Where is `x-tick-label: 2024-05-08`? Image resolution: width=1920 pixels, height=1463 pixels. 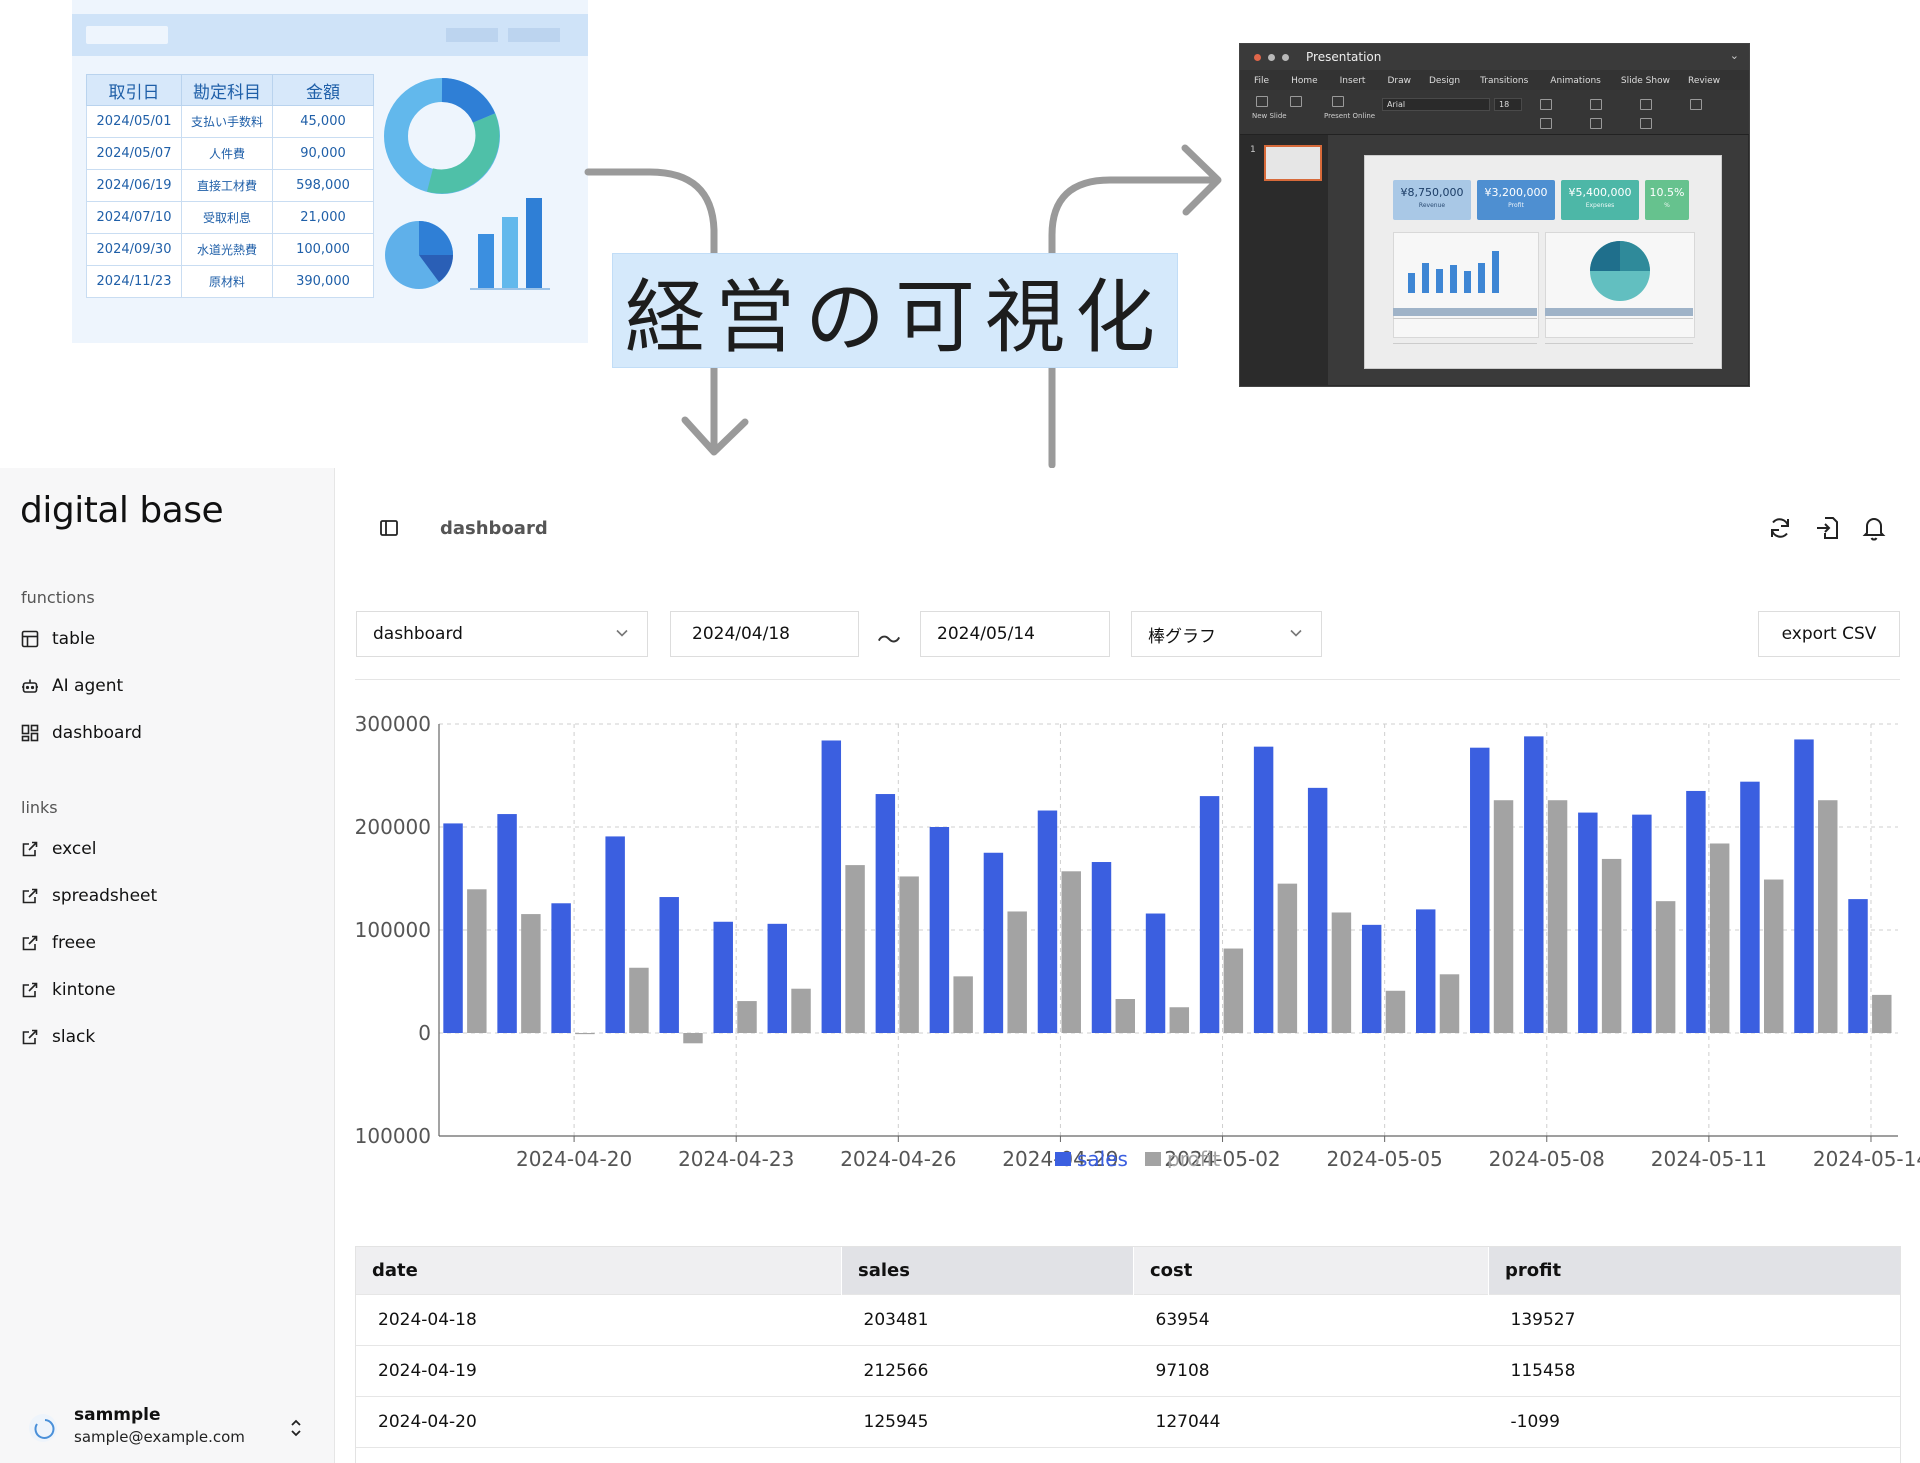 x-tick-label: 2024-05-08 is located at coordinates (1547, 1157).